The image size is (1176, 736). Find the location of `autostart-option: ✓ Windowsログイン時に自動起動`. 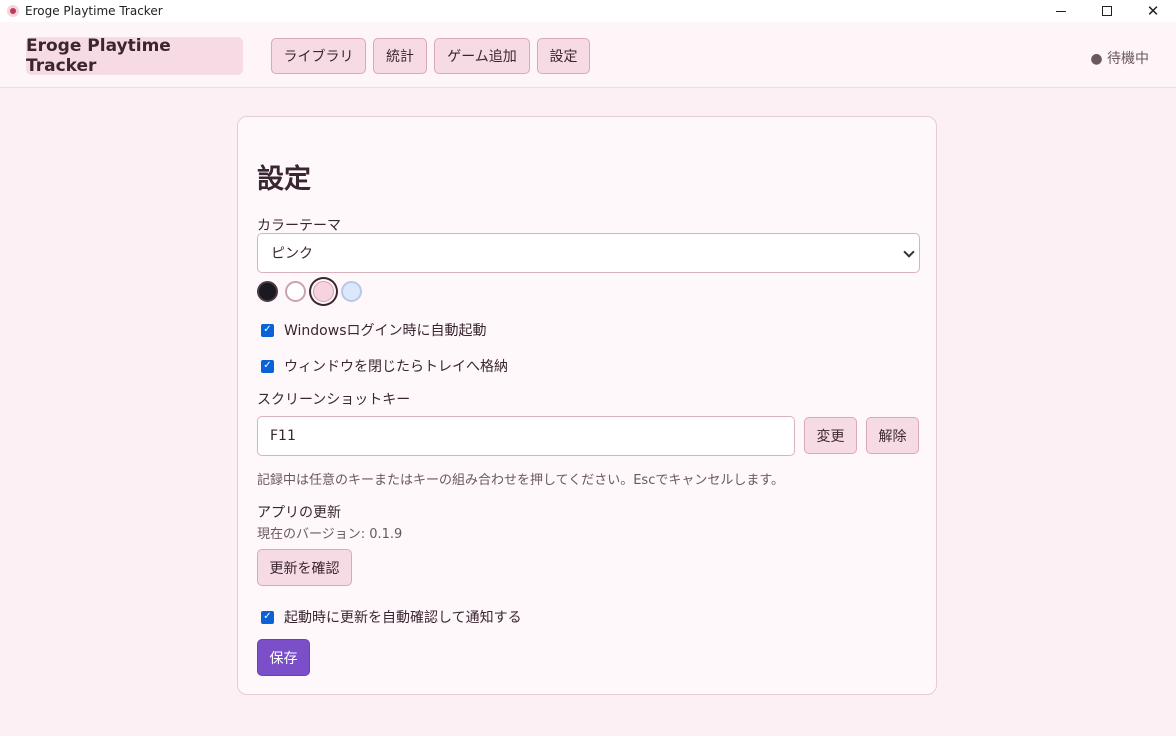

autostart-option: ✓ Windowsログイン時に自動起動 is located at coordinates (374, 330).